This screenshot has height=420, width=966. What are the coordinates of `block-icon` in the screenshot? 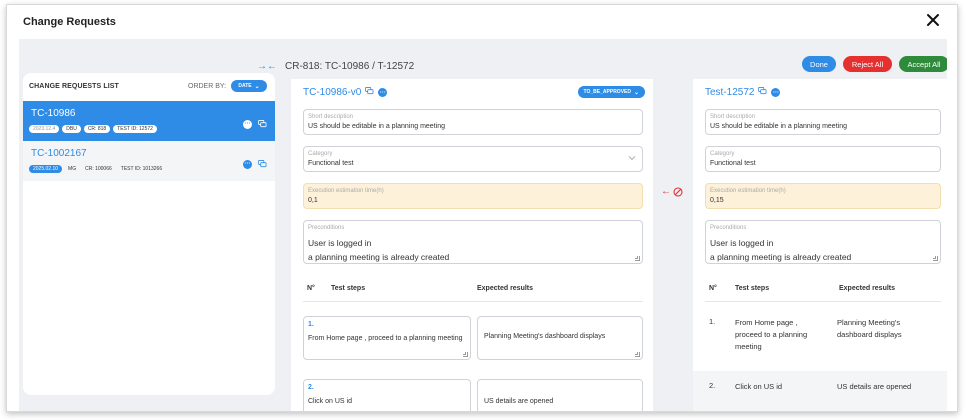 It's located at (678, 191).